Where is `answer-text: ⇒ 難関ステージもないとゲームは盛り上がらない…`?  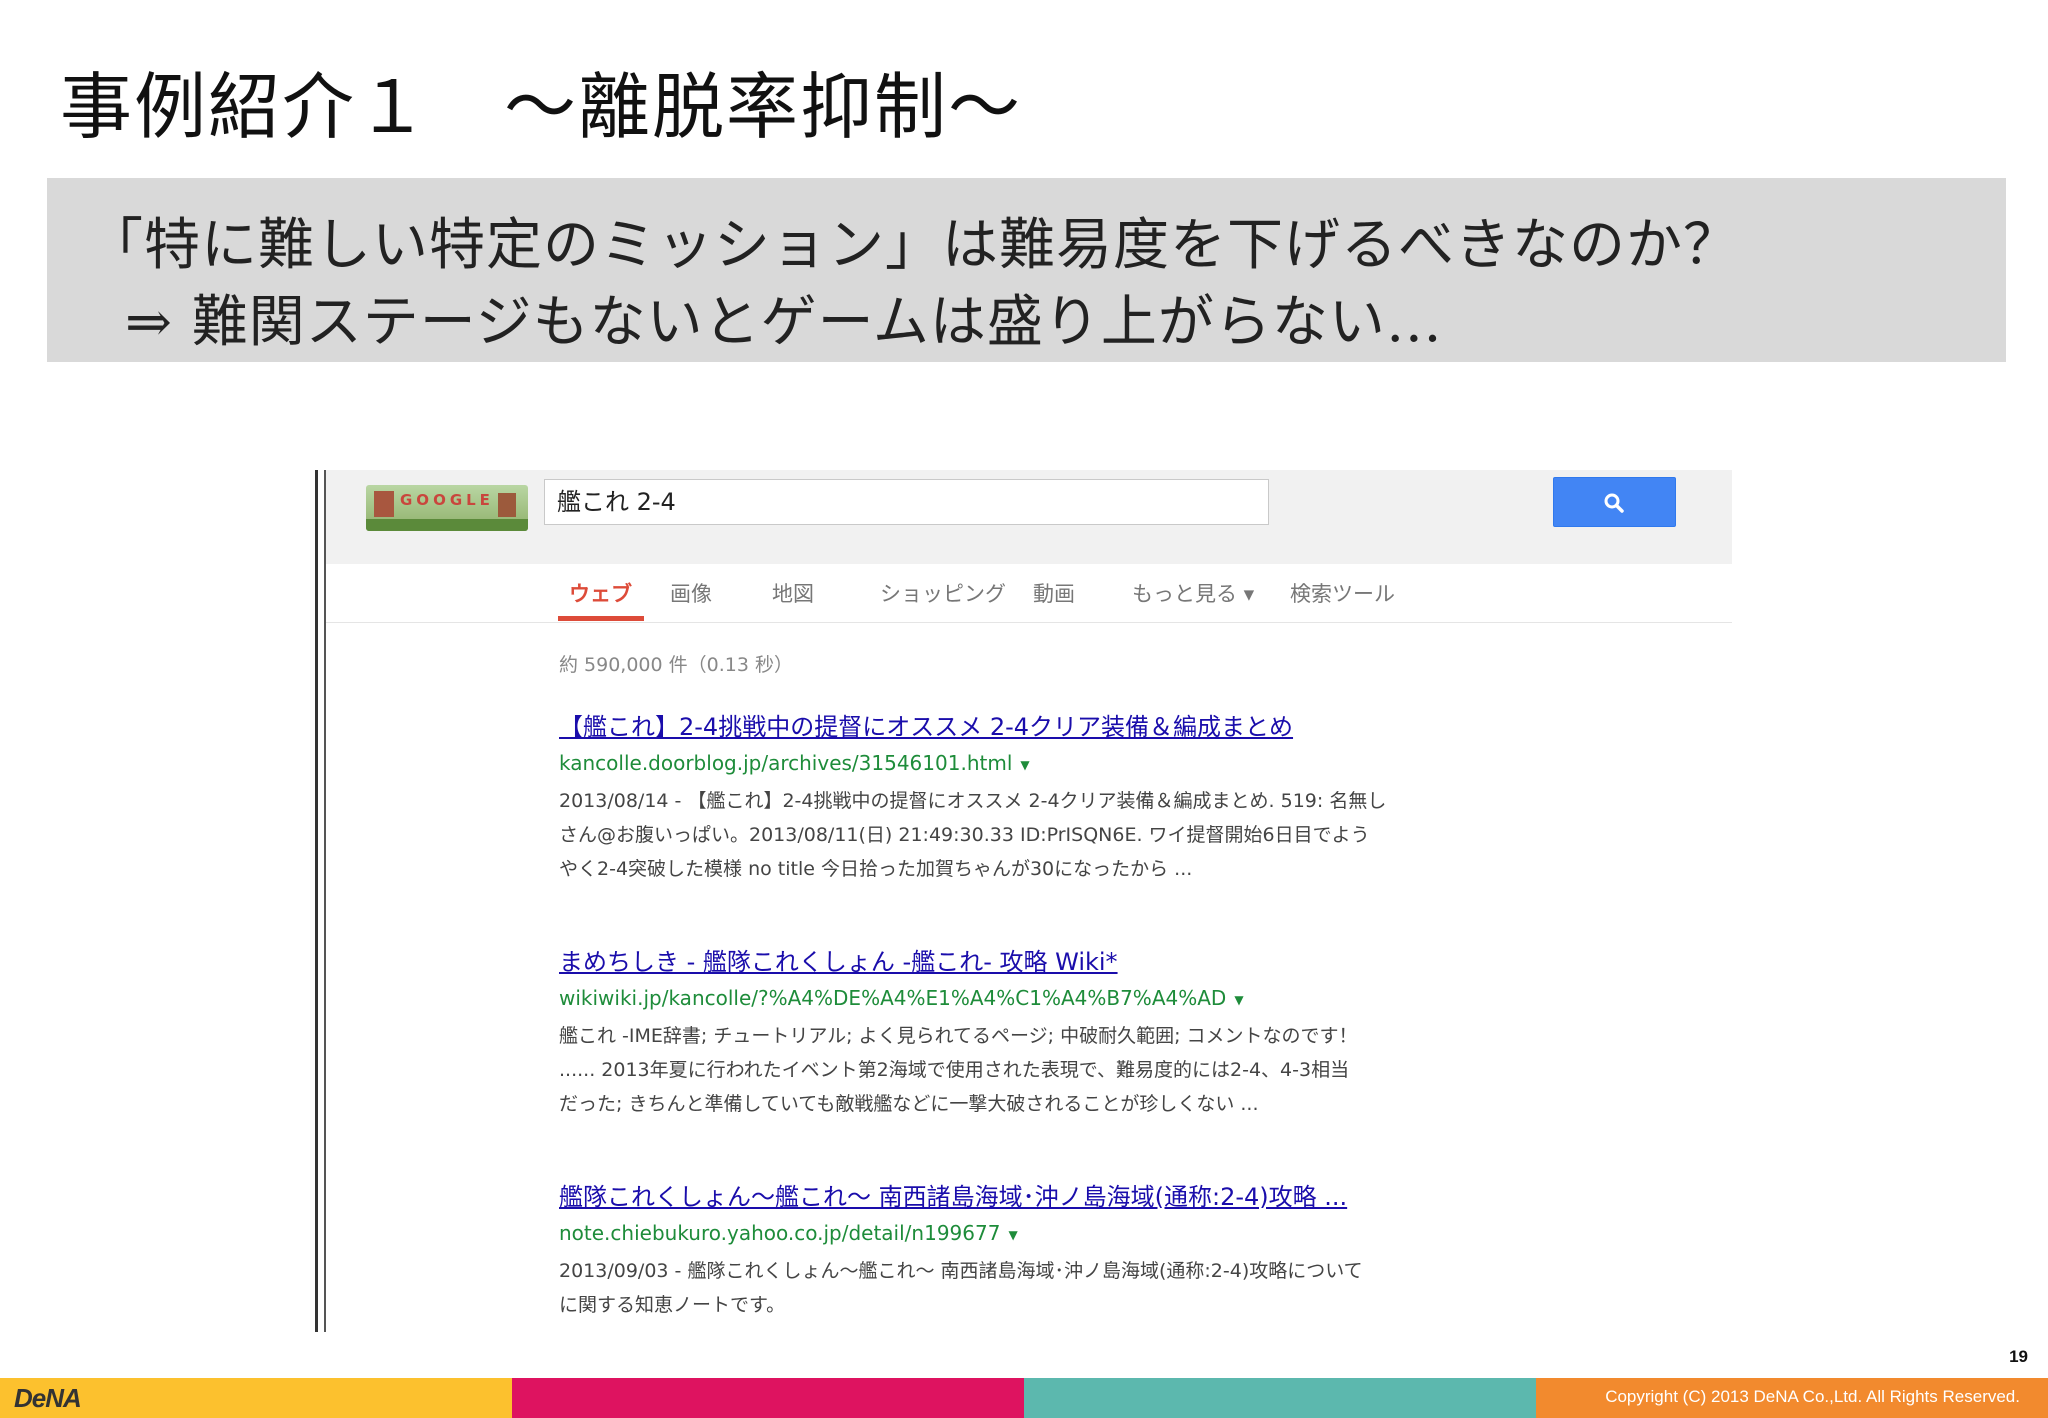
answer-text: ⇒ 難関ステージもないとゲームは盛り上がらない… is located at coordinates (784, 322).